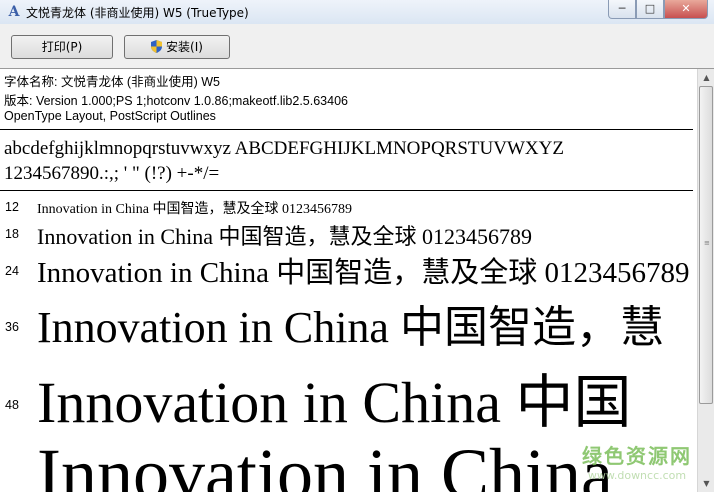 Image resolution: width=714 pixels, height=492 pixels. I want to click on title-bar: A 文悦青龙体 (非商业使用) W5 (TrueType) ─ □ ✕, so click(357, 12).